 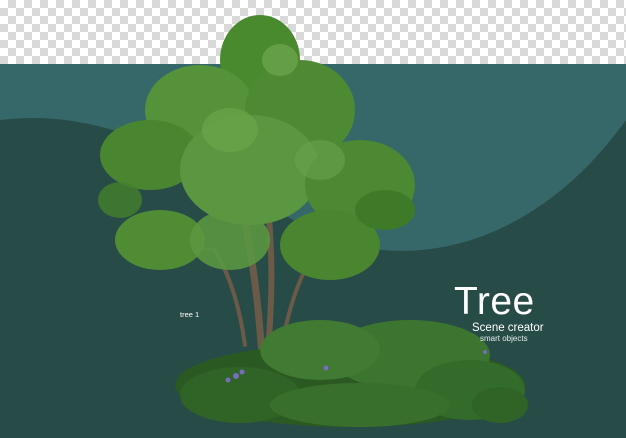 I want to click on subtitle: Scene creator, so click(x=508, y=328).